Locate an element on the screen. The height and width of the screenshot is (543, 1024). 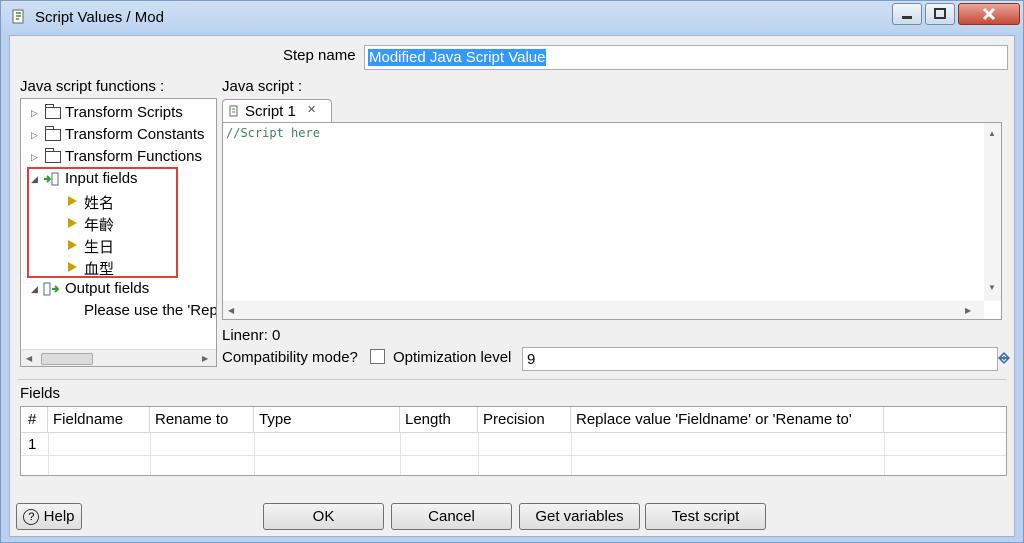
optimization-value: 9 is located at coordinates (531, 359).